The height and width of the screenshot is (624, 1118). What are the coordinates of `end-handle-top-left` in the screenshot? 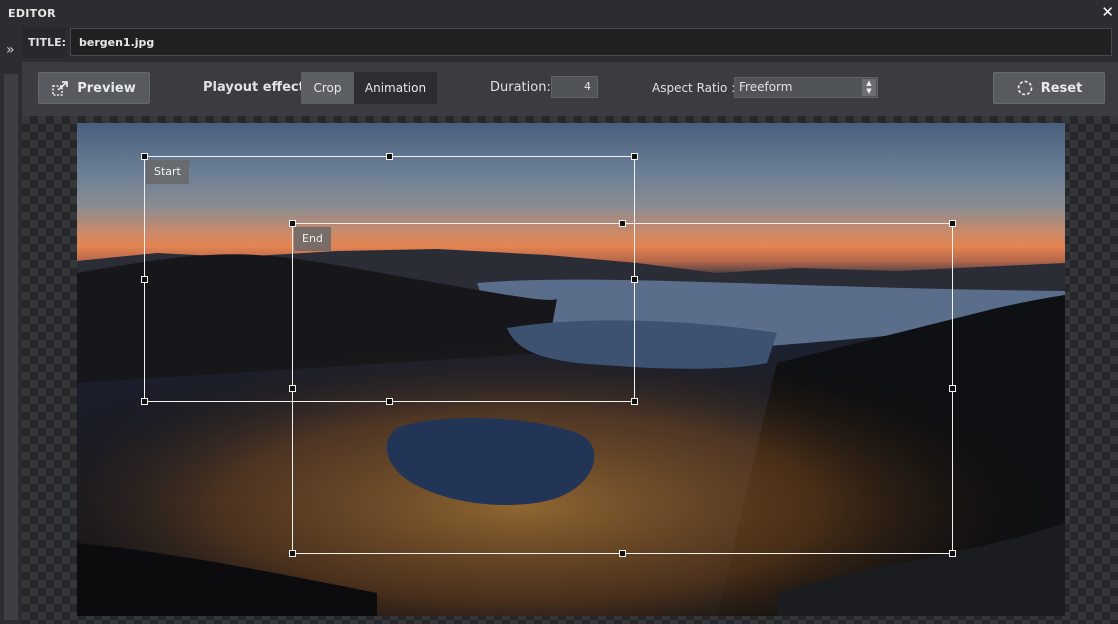 It's located at (292, 223).